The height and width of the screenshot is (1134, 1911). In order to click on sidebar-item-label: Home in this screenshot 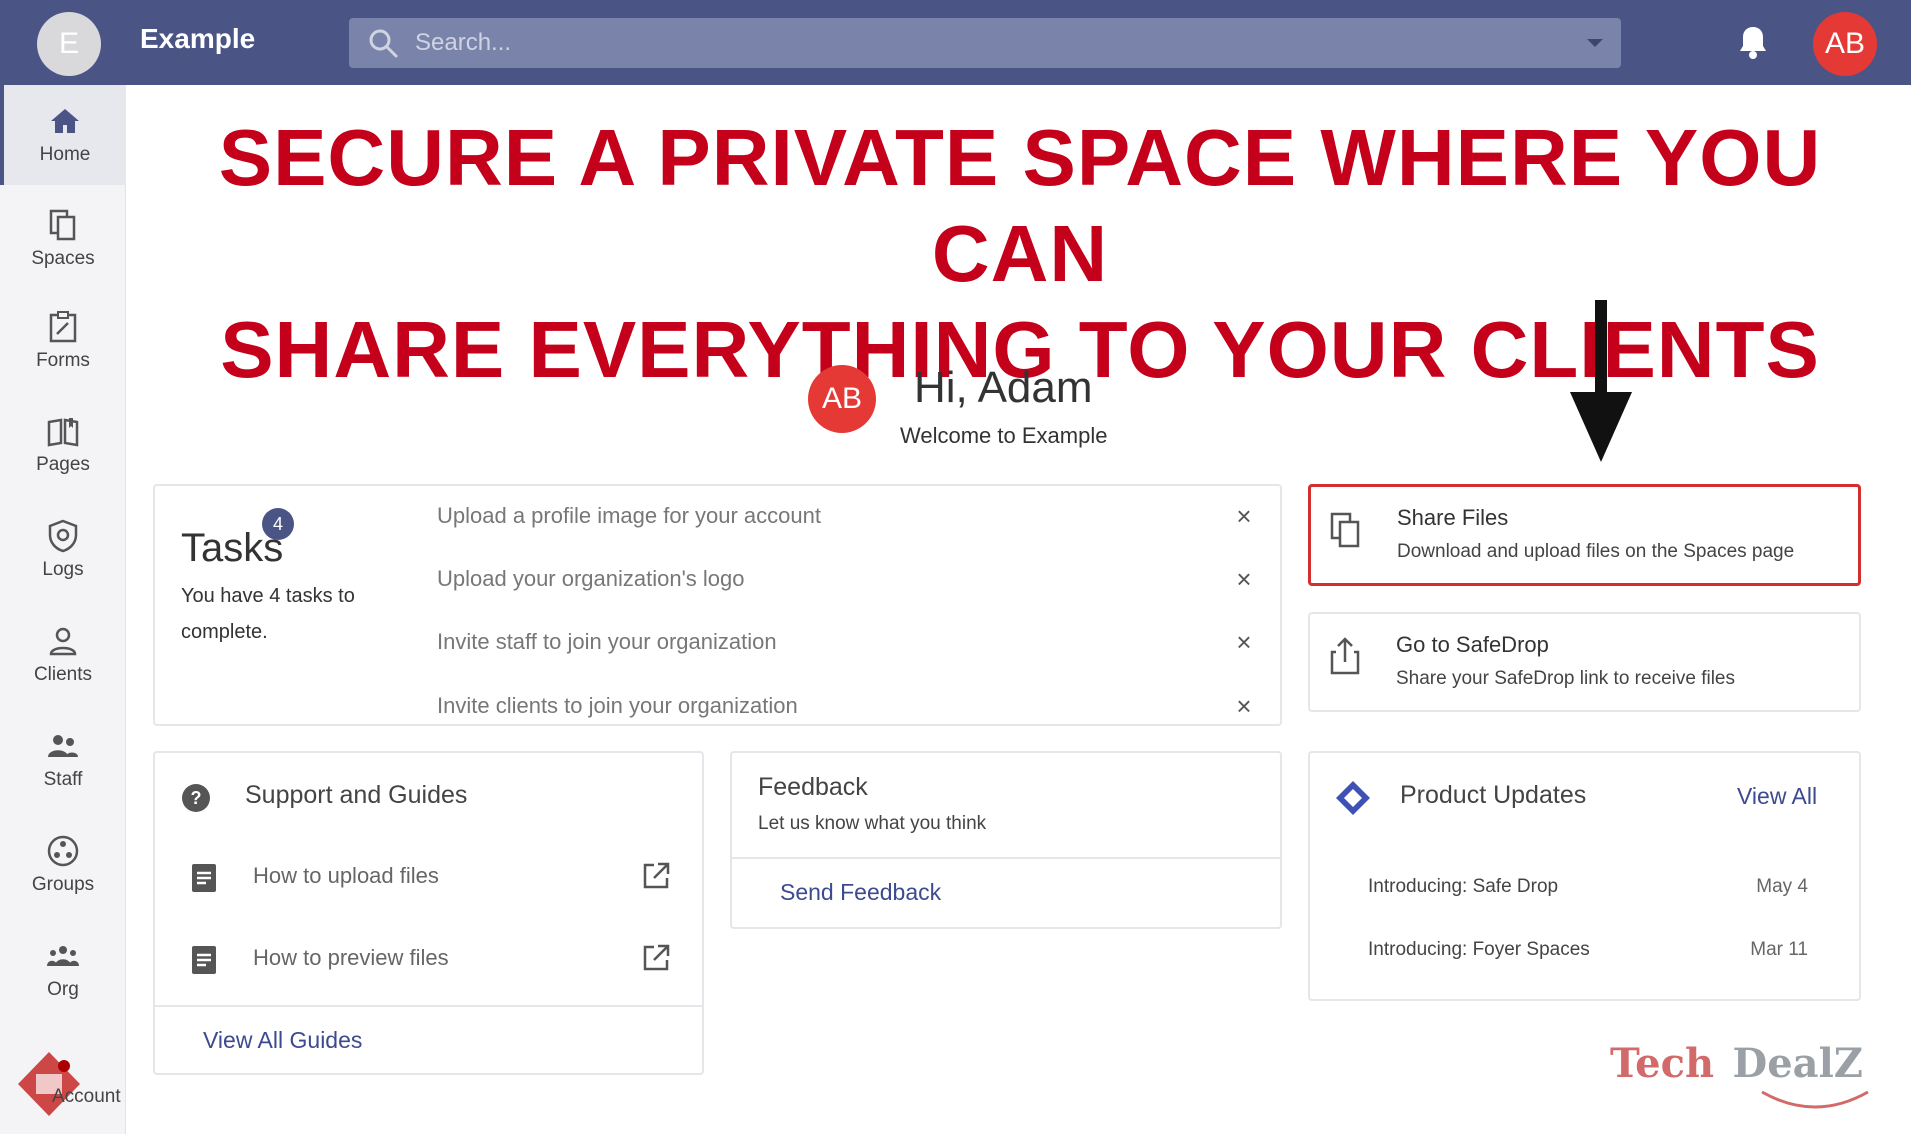, I will do `click(65, 154)`.